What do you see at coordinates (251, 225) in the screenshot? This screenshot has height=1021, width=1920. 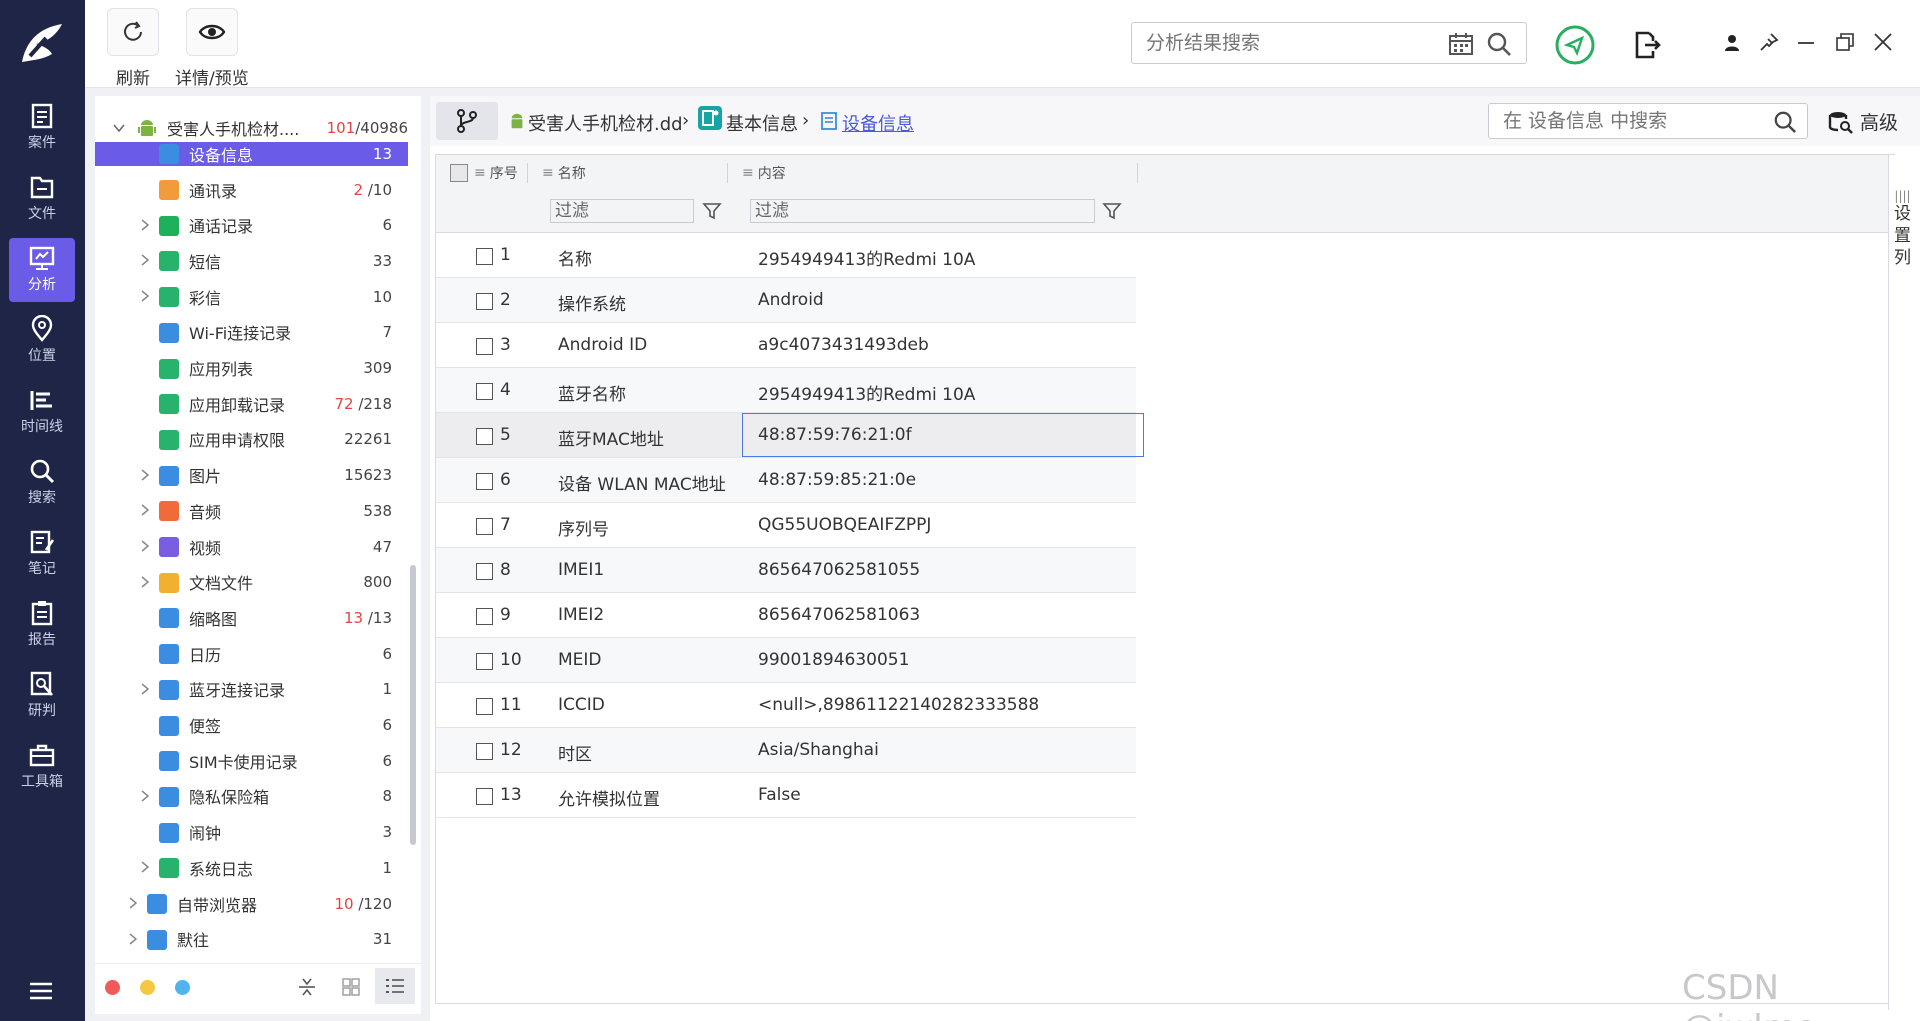 I see `tree-item: 通话记录 6` at bounding box center [251, 225].